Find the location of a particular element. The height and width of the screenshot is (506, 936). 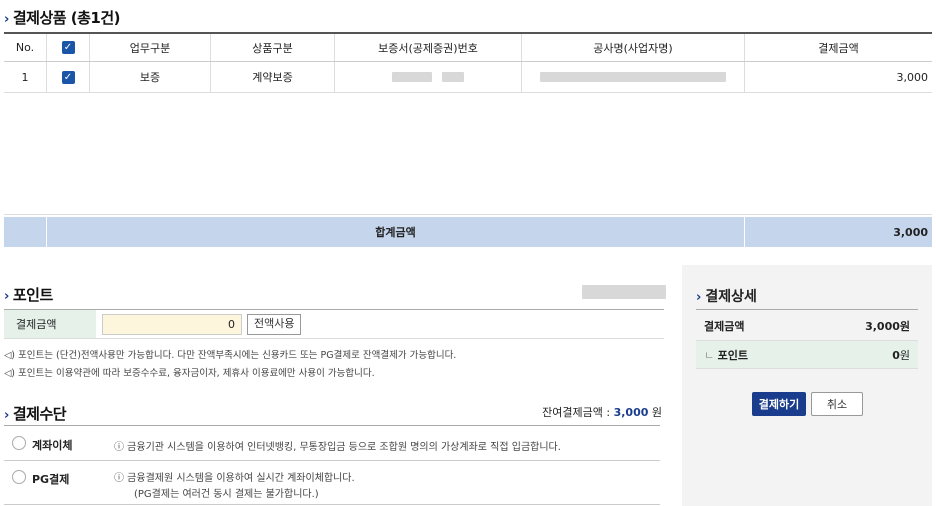

row-no: 1 is located at coordinates (25, 77).